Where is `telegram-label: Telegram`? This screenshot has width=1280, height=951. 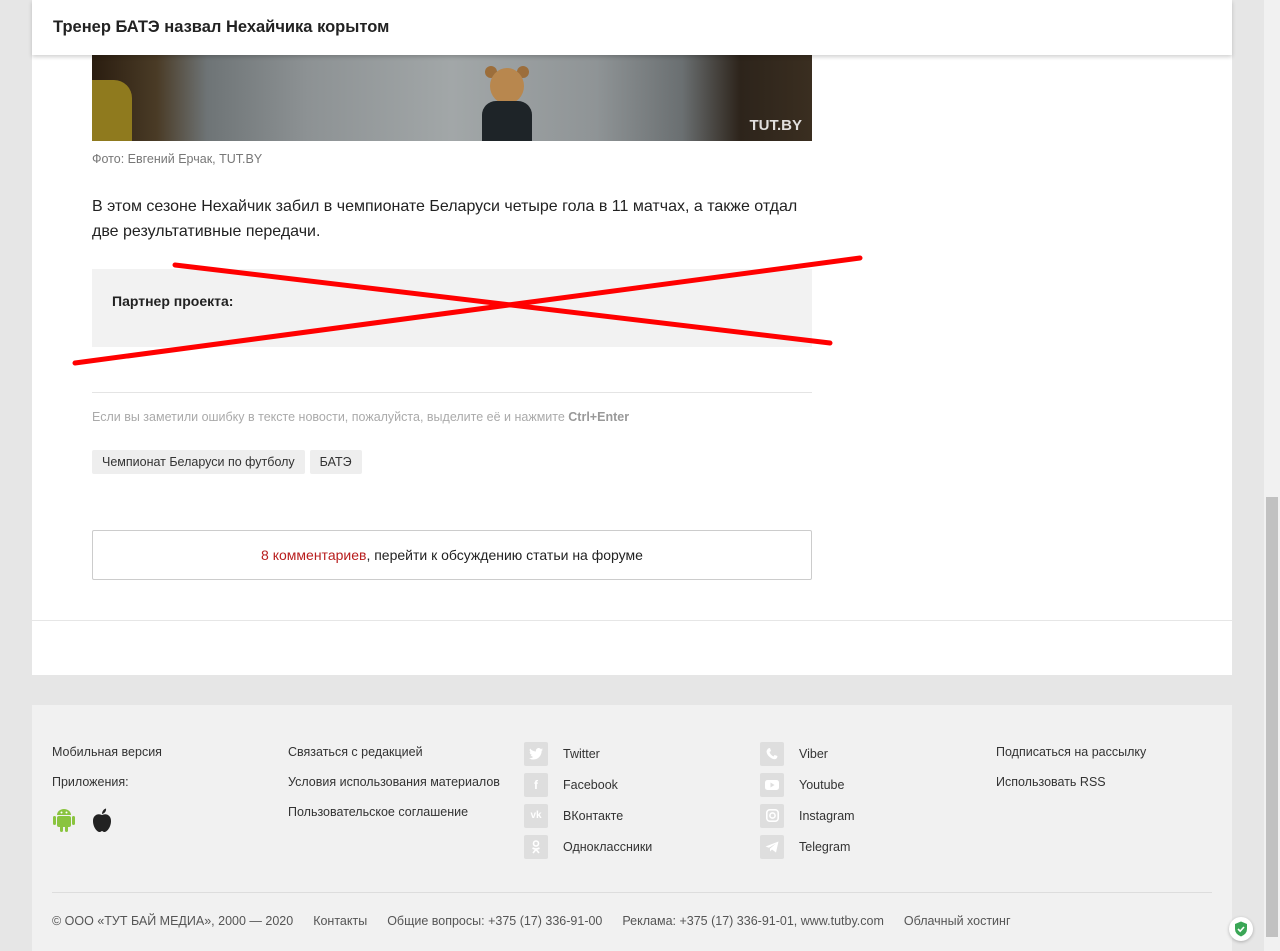
telegram-label: Telegram is located at coordinates (825, 846).